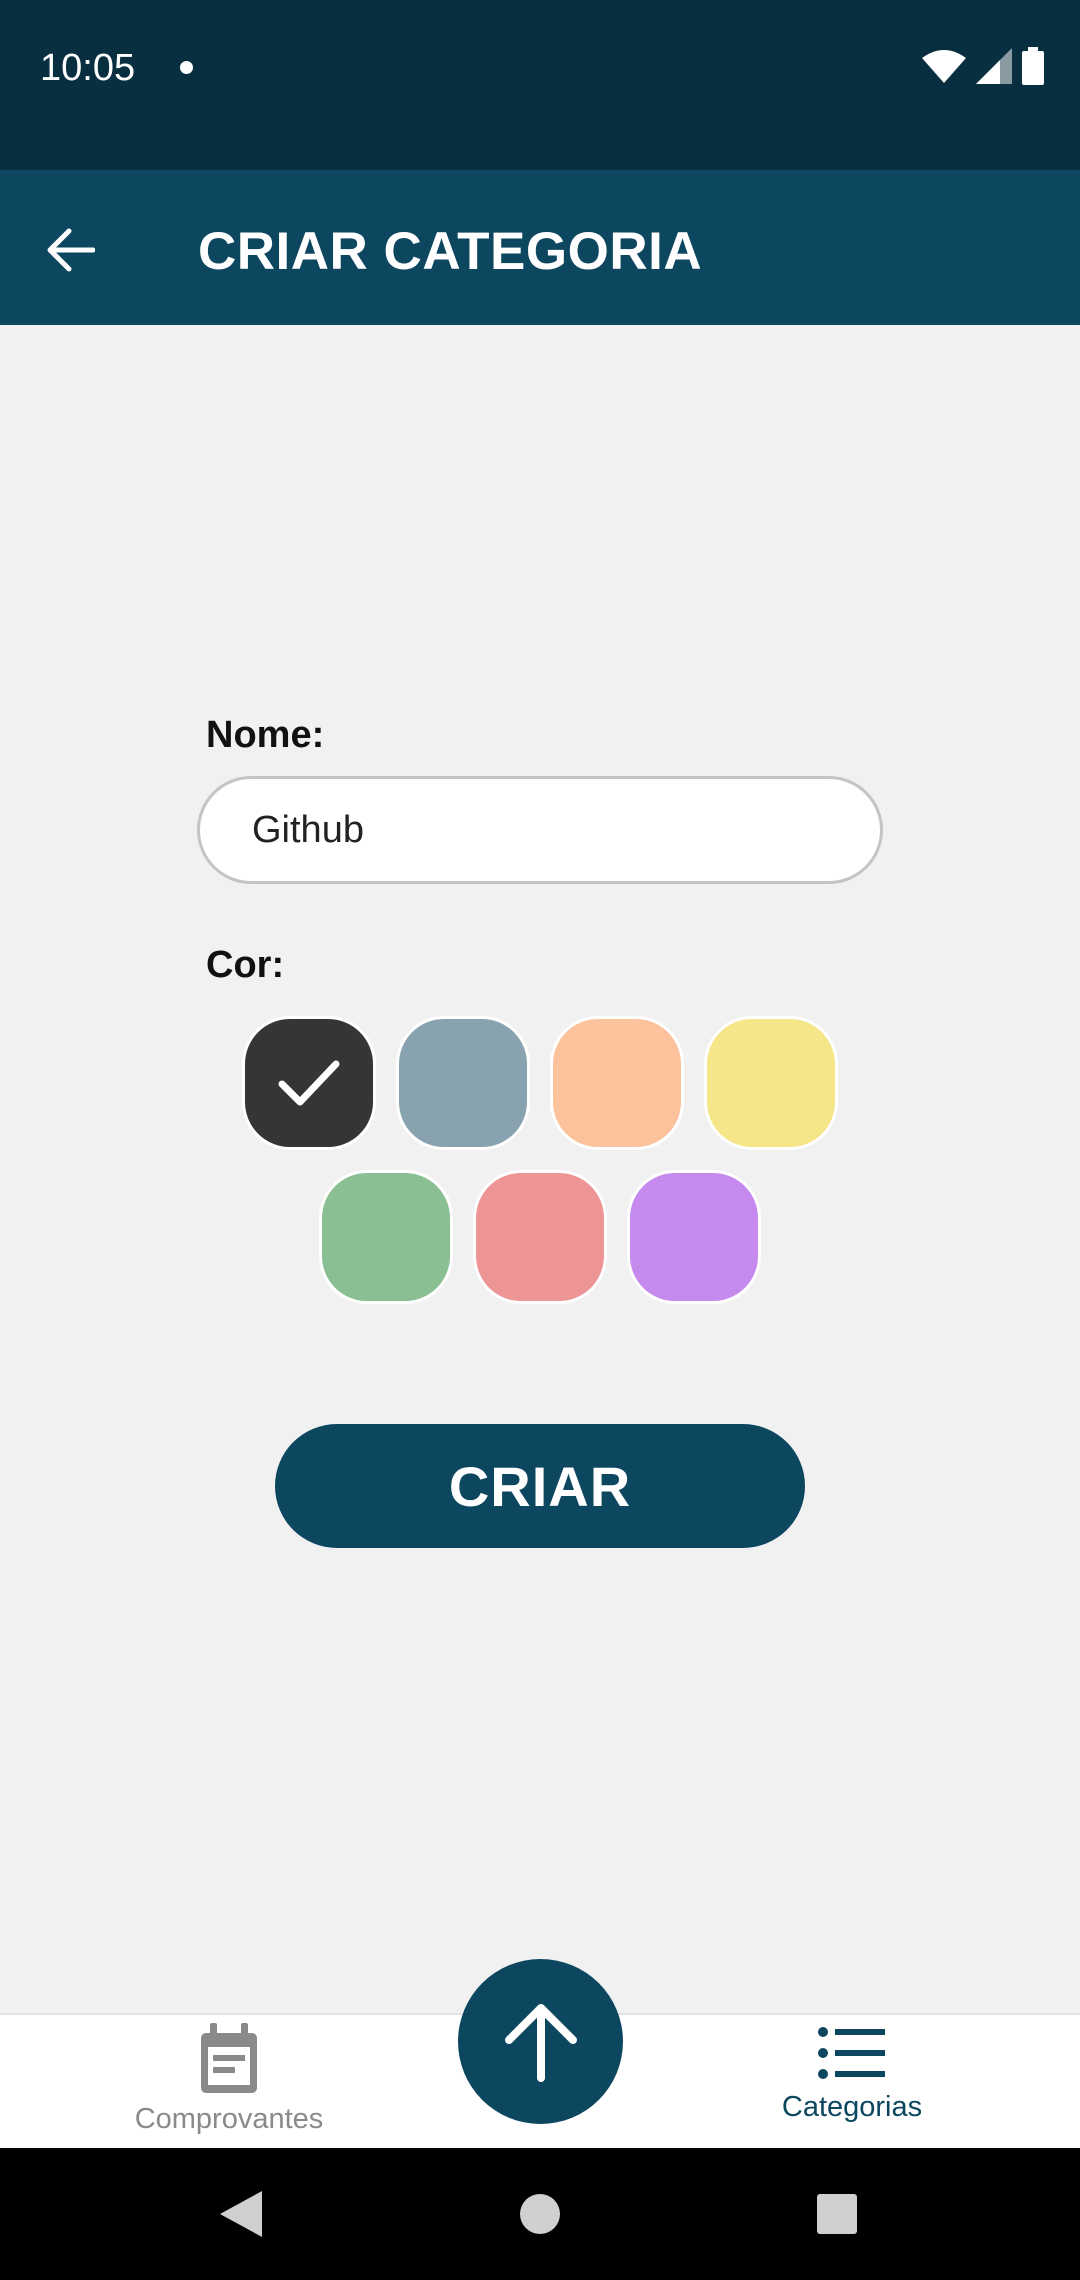 The height and width of the screenshot is (2280, 1080). What do you see at coordinates (245, 965) in the screenshot?
I see `color-label: Cor:` at bounding box center [245, 965].